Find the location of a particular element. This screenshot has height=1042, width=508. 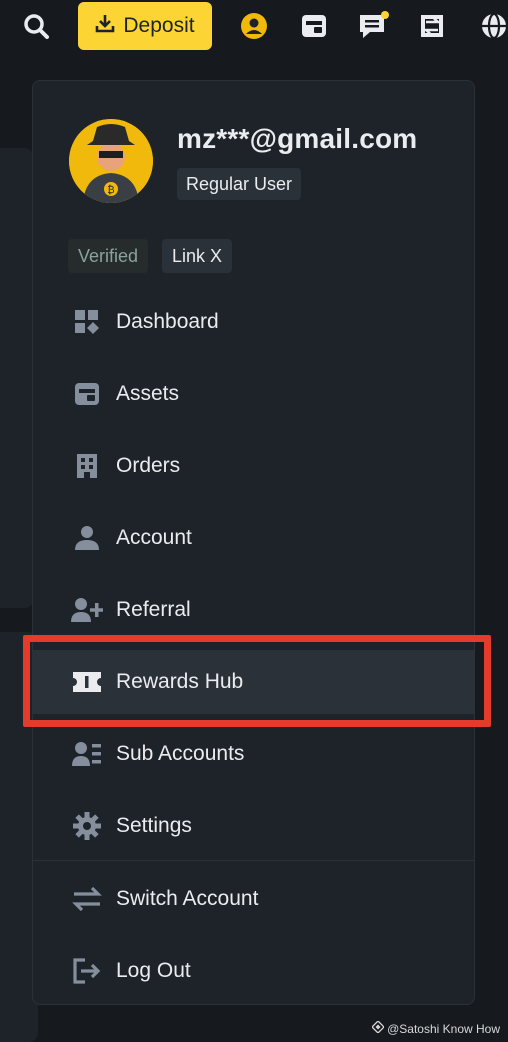

watermark: @Satoshi Know How is located at coordinates (436, 1028).